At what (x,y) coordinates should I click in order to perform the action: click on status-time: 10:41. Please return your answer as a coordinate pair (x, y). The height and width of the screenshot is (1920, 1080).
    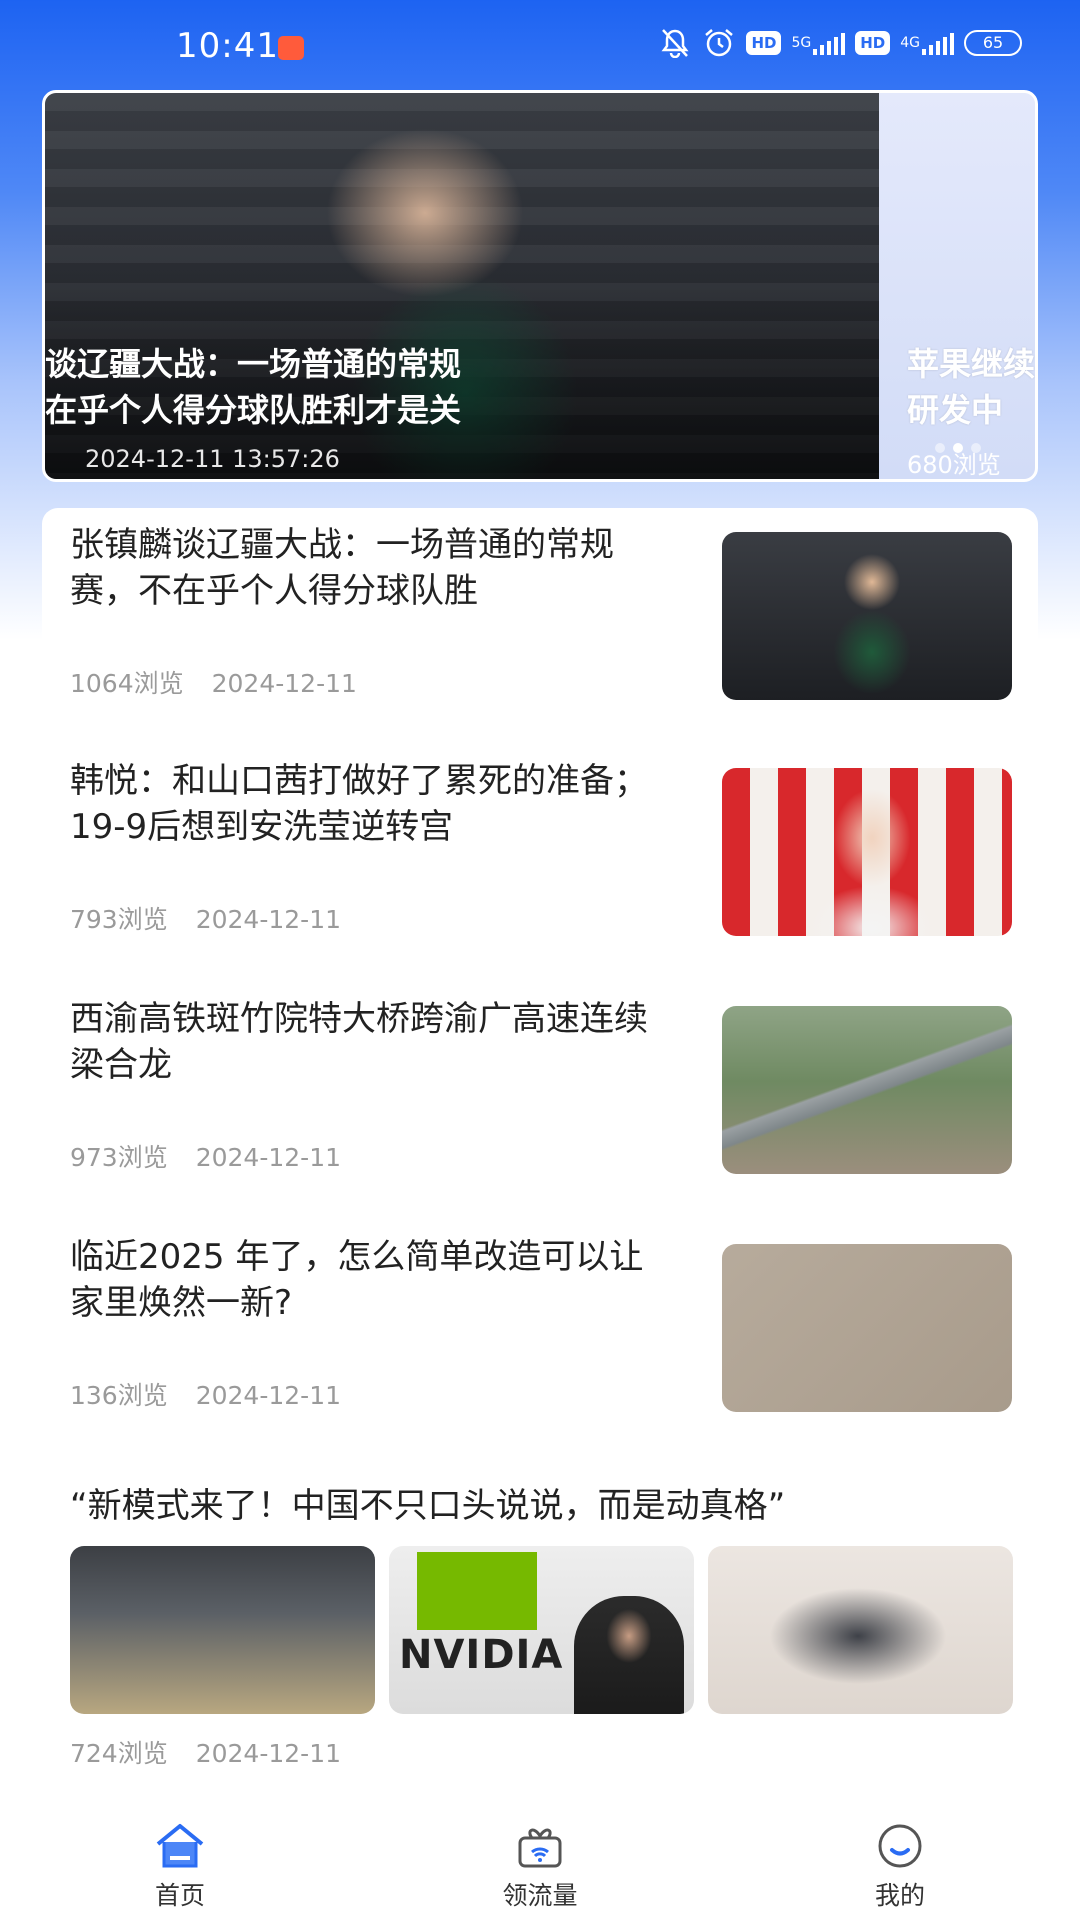
    Looking at the image, I should click on (227, 46).